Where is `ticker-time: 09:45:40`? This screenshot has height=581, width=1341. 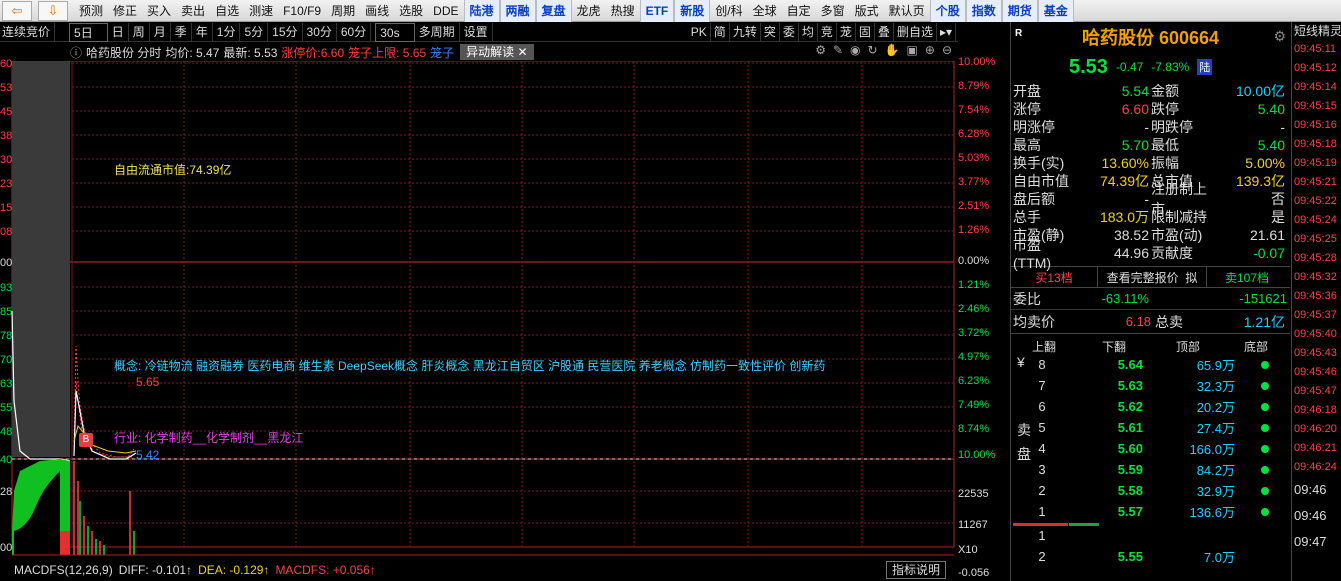 ticker-time: 09:45:40 is located at coordinates (1316, 334).